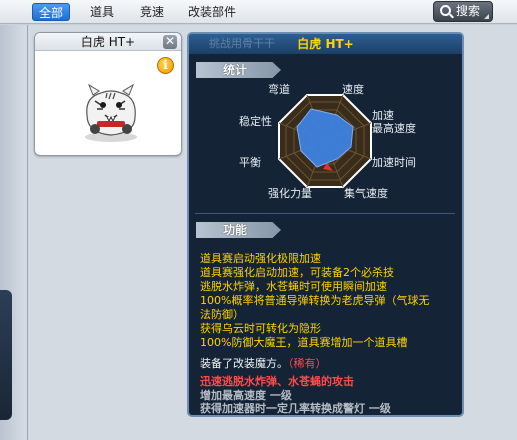  Describe the element at coordinates (366, 193) in the screenshot. I see `stat-label-charge-speed: 集气速度` at that location.